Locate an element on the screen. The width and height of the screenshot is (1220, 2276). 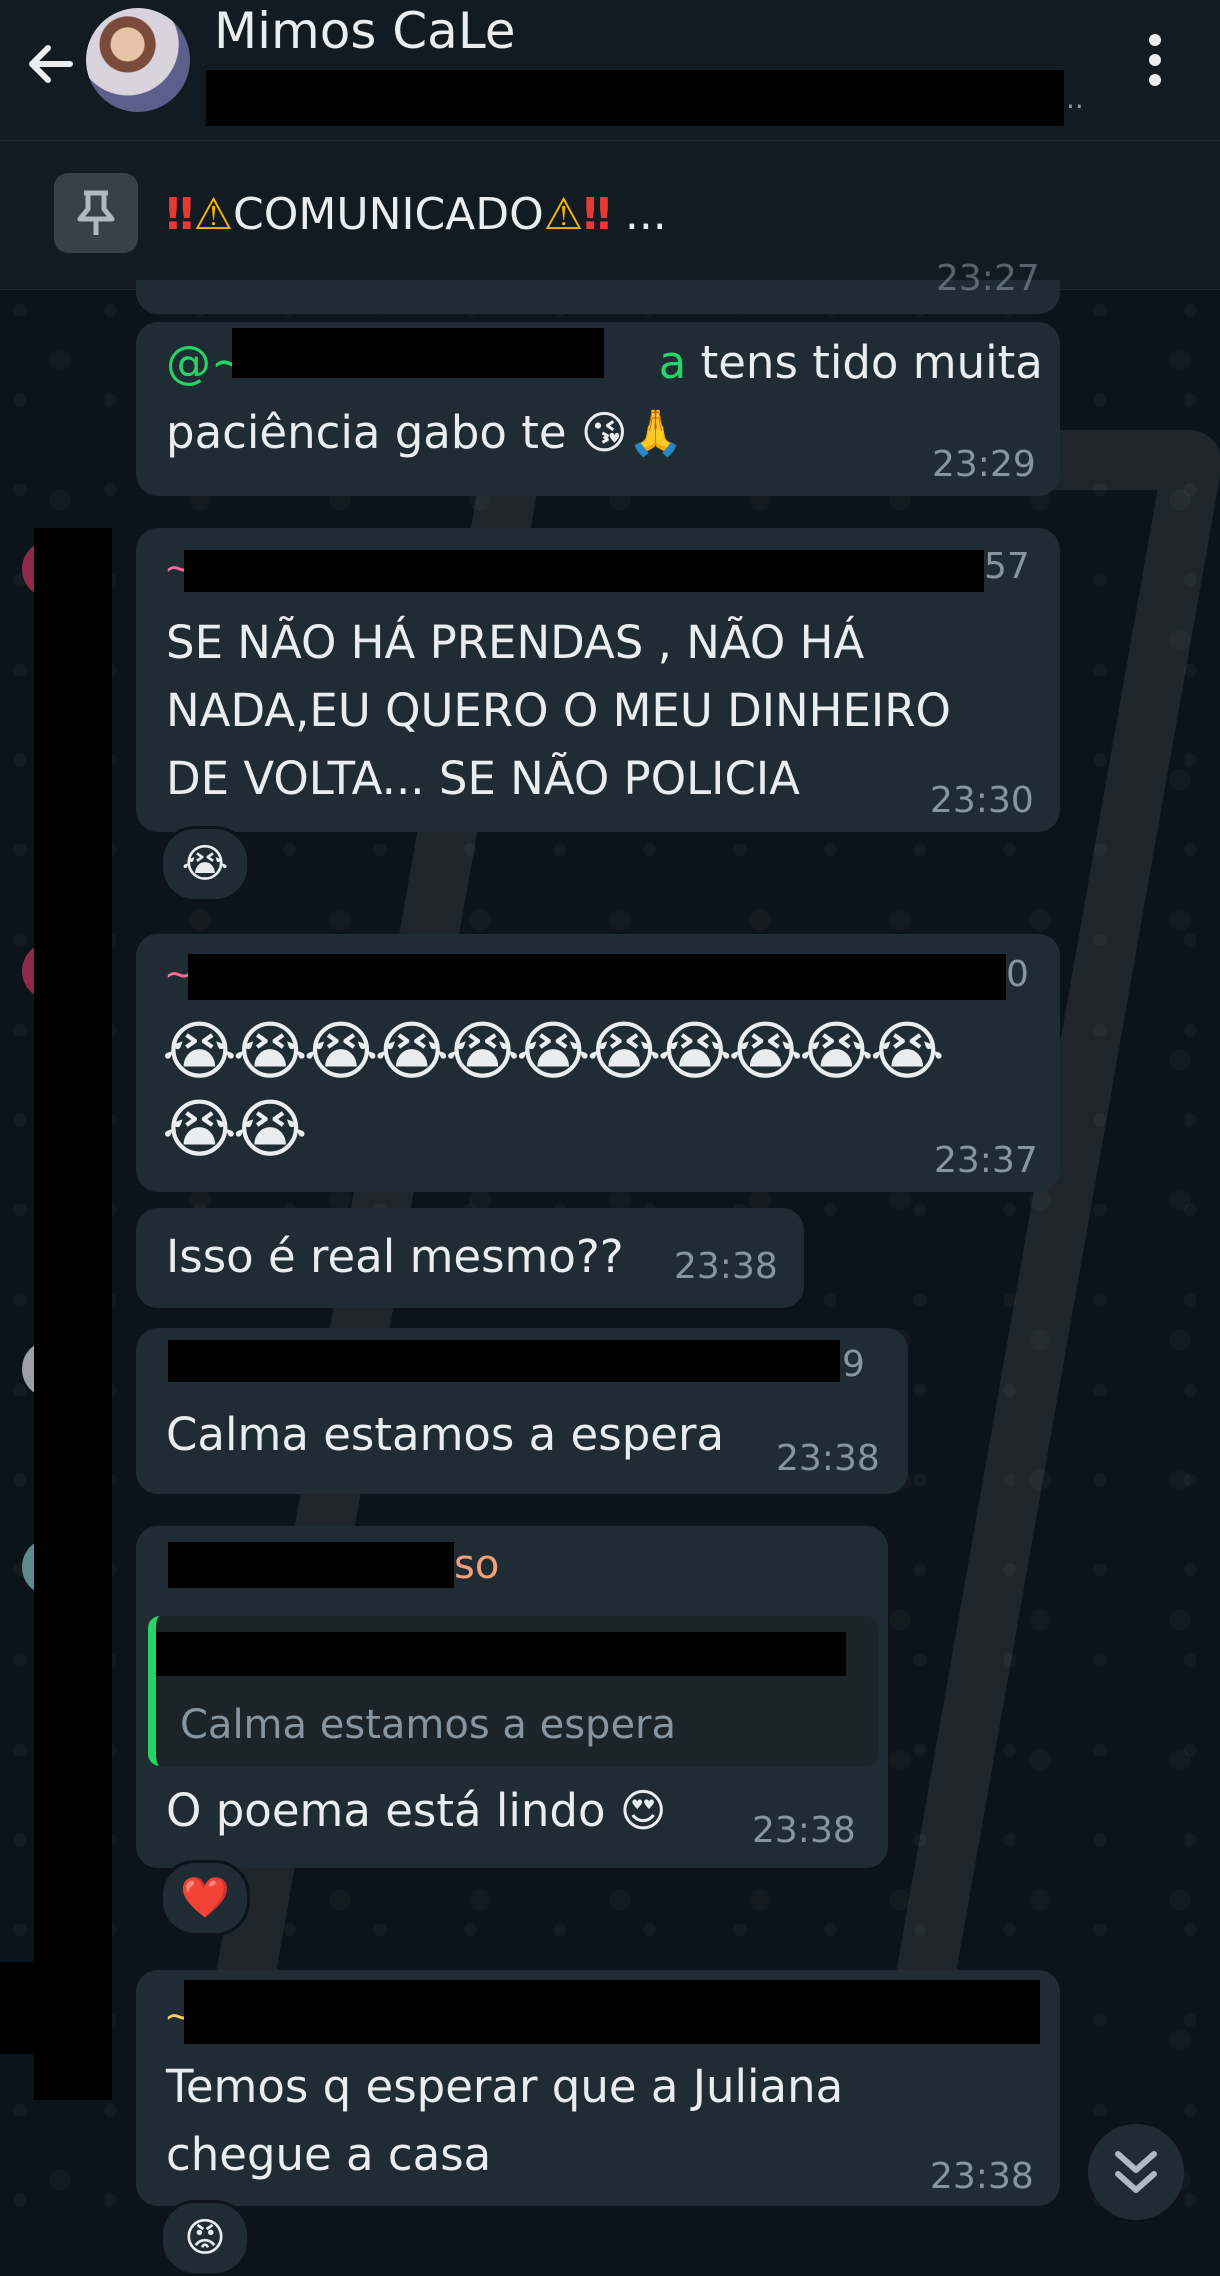
pinned-title: COMUNICADO is located at coordinates (388, 214).